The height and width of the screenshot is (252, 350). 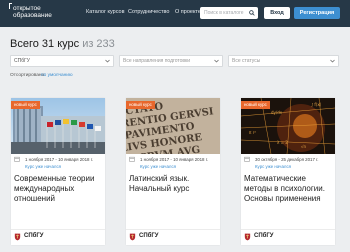 What do you see at coordinates (98, 44) in the screenshot?
I see `course-count-all: из 233` at bounding box center [98, 44].